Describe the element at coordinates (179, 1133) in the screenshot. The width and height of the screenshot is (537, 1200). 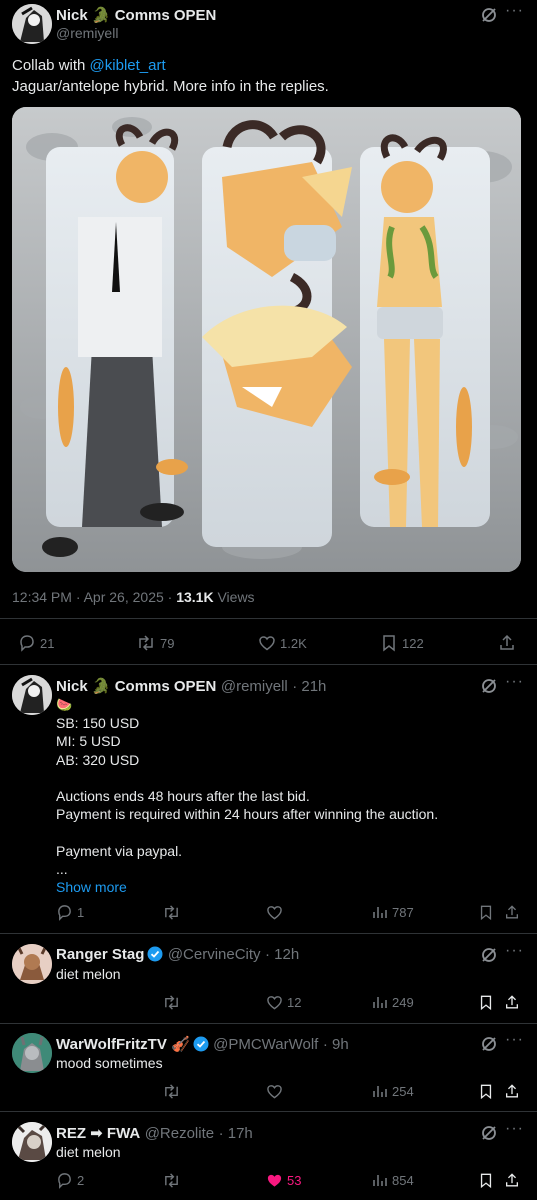
I see `author-handle: @Rezolite` at that location.